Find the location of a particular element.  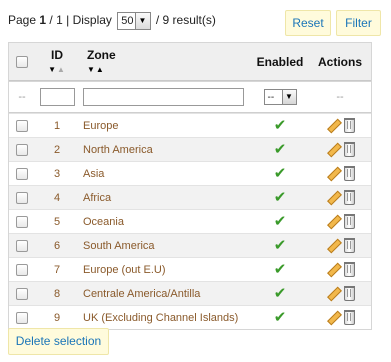

table-row: 3 Asia ✔ is located at coordinates (190, 173).